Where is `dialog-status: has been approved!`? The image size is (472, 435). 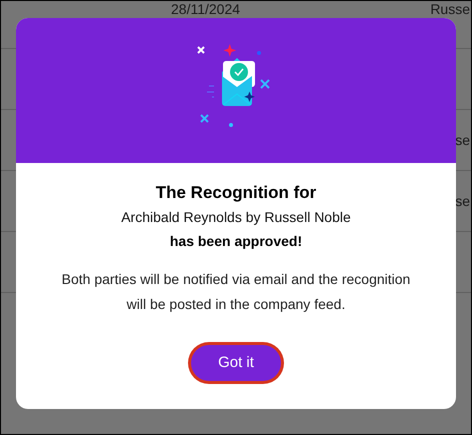
dialog-status: has been approved! is located at coordinates (236, 241).